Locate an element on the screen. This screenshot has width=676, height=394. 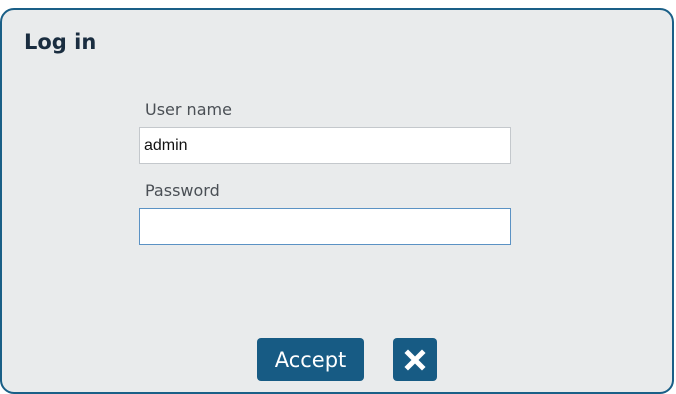
dialog-title: Log in is located at coordinates (60, 42).